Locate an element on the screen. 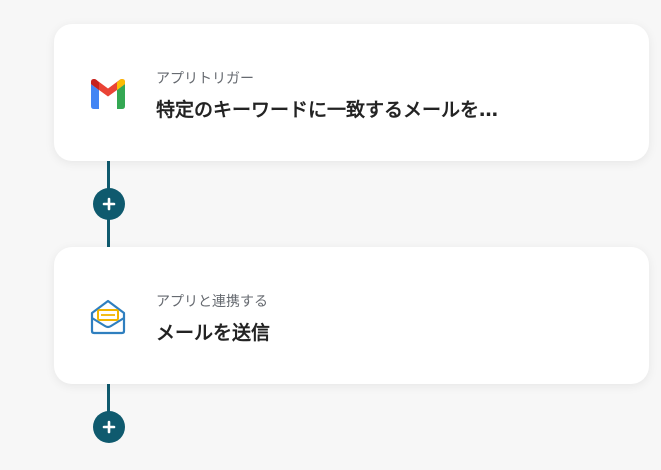  gmail-icon is located at coordinates (108, 94).